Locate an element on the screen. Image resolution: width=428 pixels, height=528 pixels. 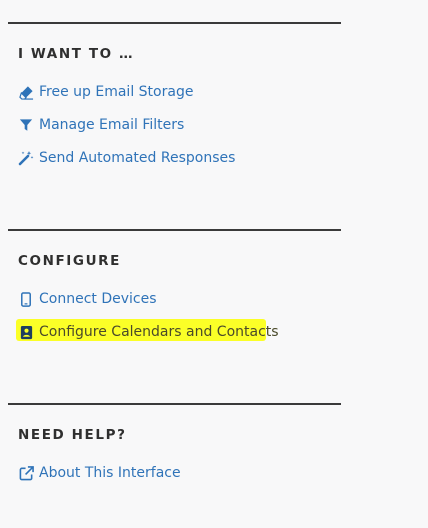
filter-icon is located at coordinates (26, 125).